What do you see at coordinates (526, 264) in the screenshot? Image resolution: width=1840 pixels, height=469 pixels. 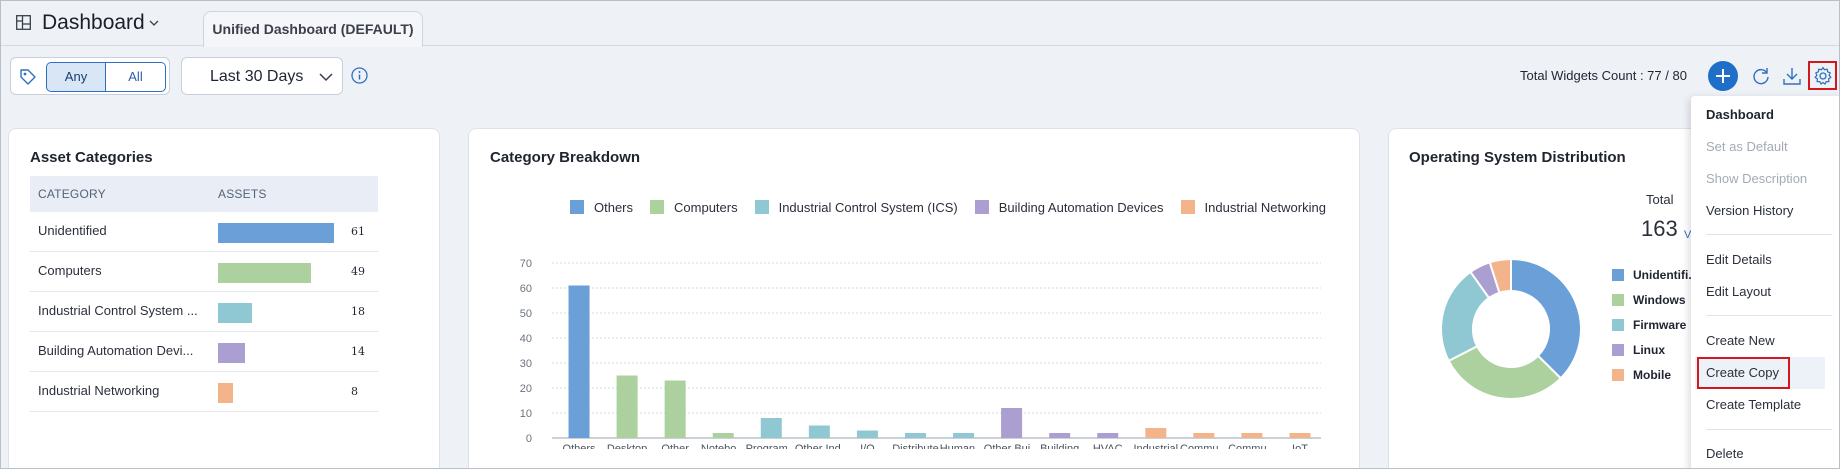 I see `y-tick-label: 70` at bounding box center [526, 264].